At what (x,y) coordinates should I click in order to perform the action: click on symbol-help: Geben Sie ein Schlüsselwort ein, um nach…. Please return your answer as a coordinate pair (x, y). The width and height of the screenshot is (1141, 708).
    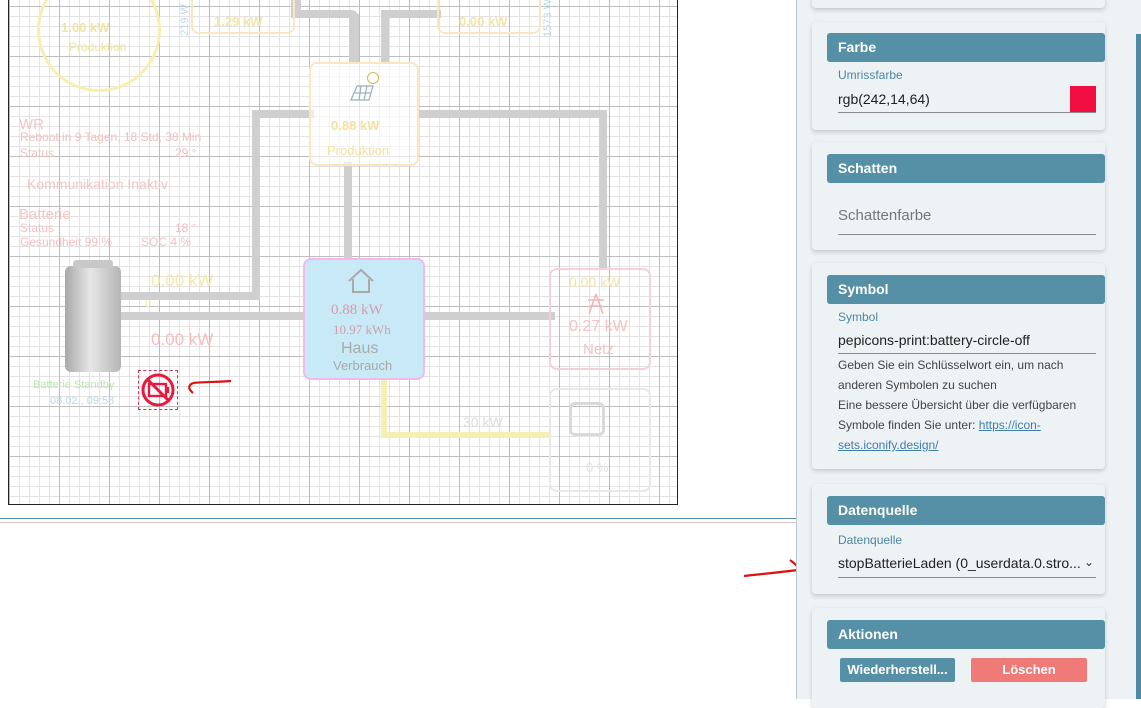
    Looking at the image, I should click on (970, 405).